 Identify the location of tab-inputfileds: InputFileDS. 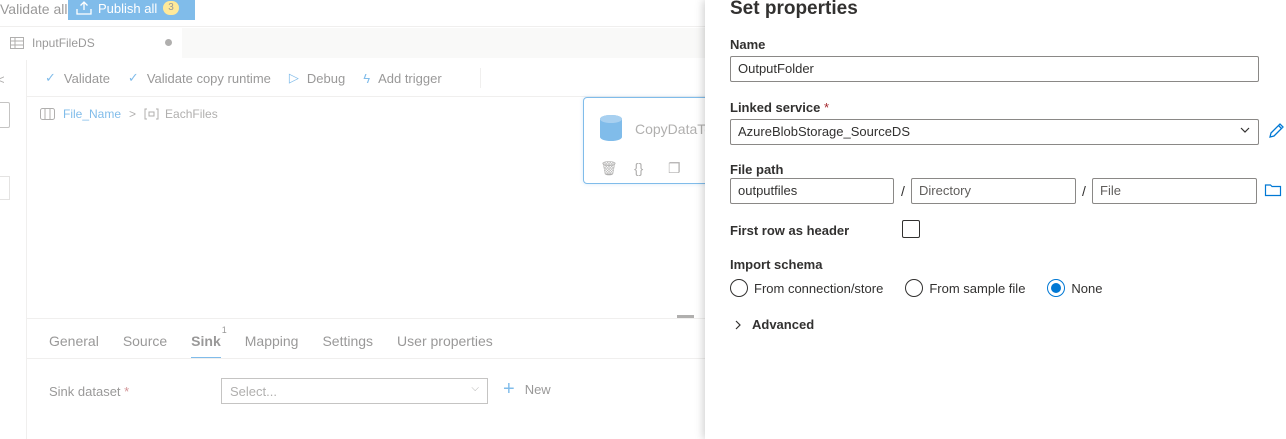
(91, 43).